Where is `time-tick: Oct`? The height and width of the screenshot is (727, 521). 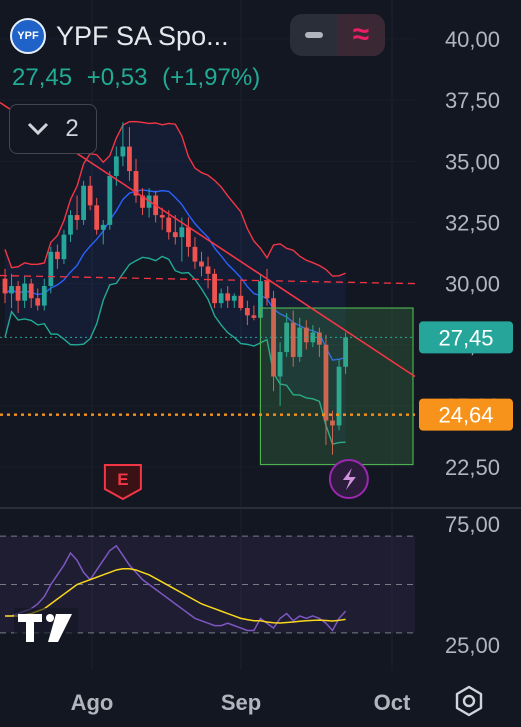
time-tick: Oct is located at coordinates (392, 702).